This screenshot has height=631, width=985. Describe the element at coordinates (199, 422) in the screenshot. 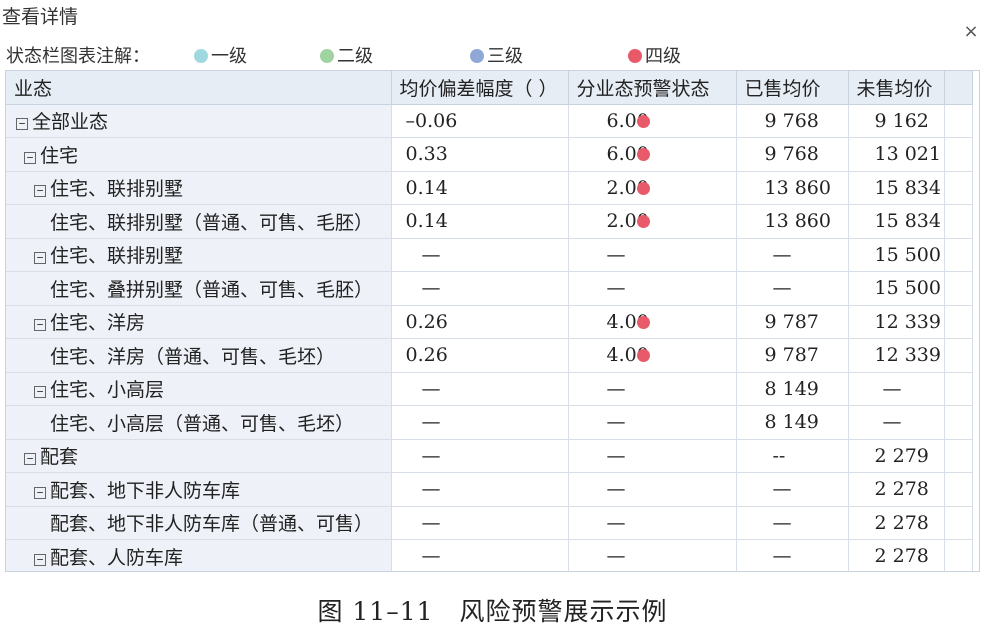

I see `cell-format-name: 住宅、小高层（普通、可售、毛坯）` at that location.